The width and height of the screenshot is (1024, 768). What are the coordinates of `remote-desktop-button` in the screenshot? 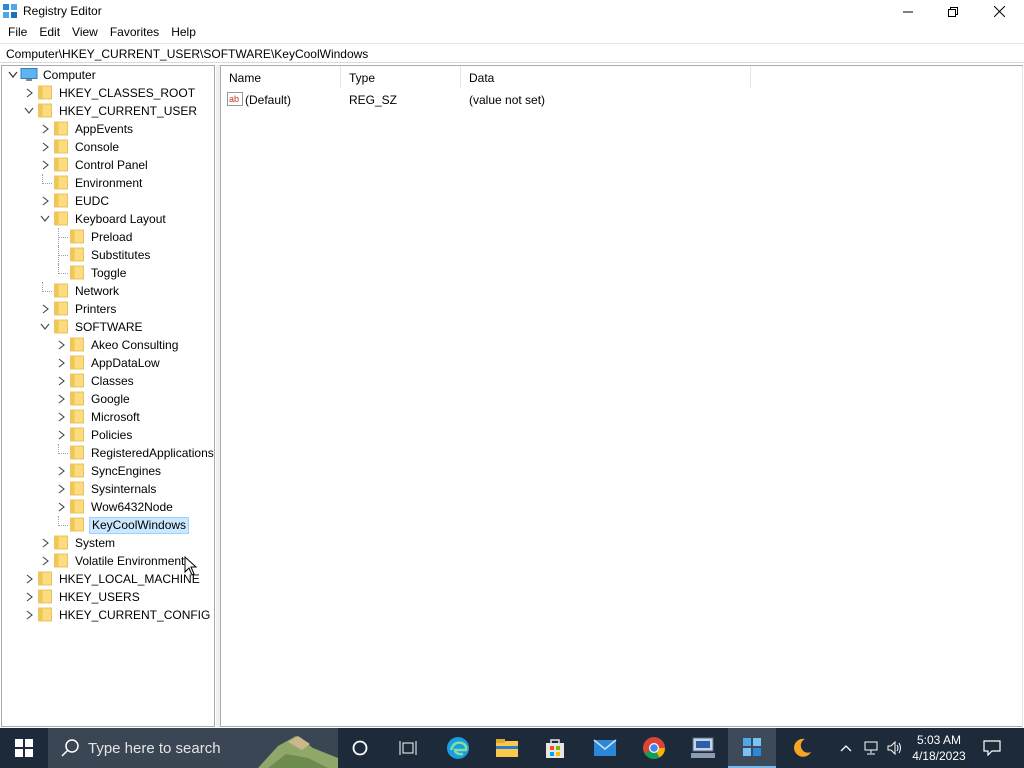 It's located at (703, 748).